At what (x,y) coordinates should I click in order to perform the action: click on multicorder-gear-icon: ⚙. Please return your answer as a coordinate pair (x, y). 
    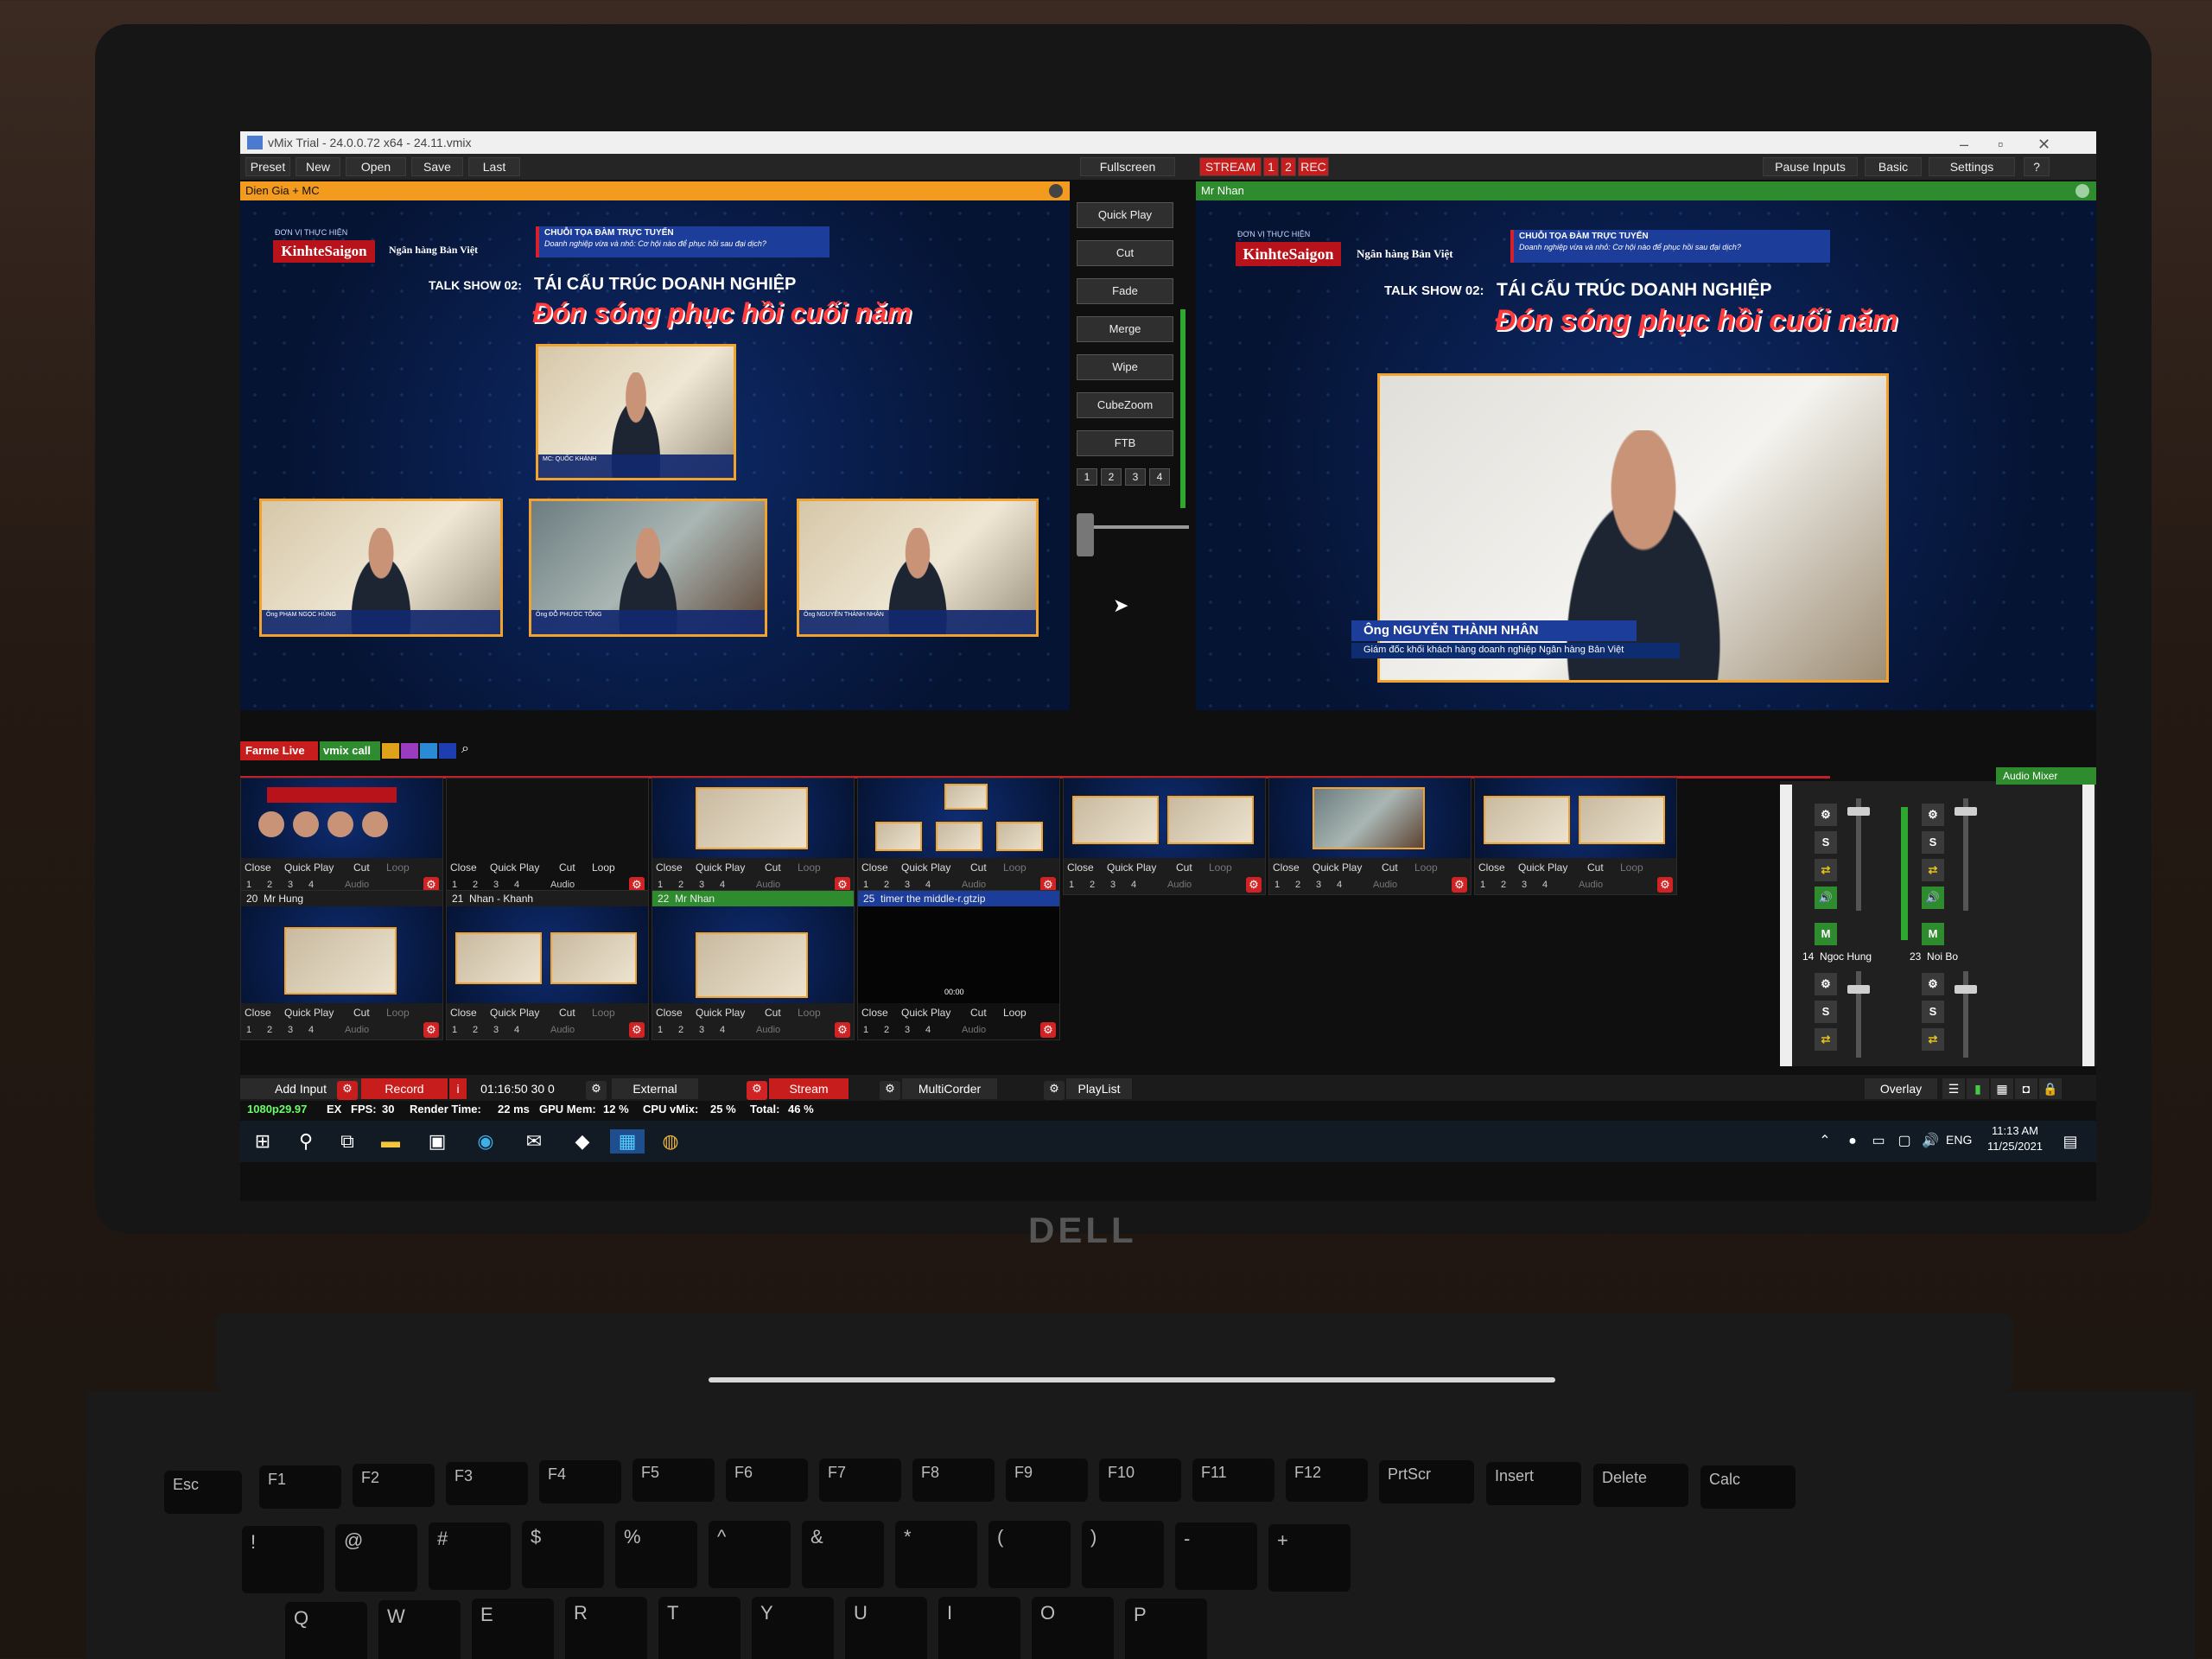
    Looking at the image, I should click on (890, 1090).